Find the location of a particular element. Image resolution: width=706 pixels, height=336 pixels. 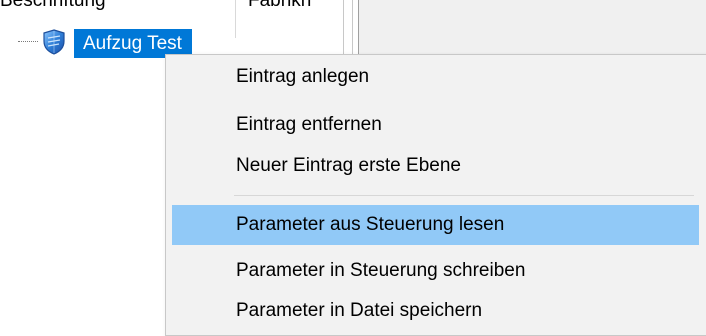

menu-item-label: Eintrag entfernen is located at coordinates (309, 124).